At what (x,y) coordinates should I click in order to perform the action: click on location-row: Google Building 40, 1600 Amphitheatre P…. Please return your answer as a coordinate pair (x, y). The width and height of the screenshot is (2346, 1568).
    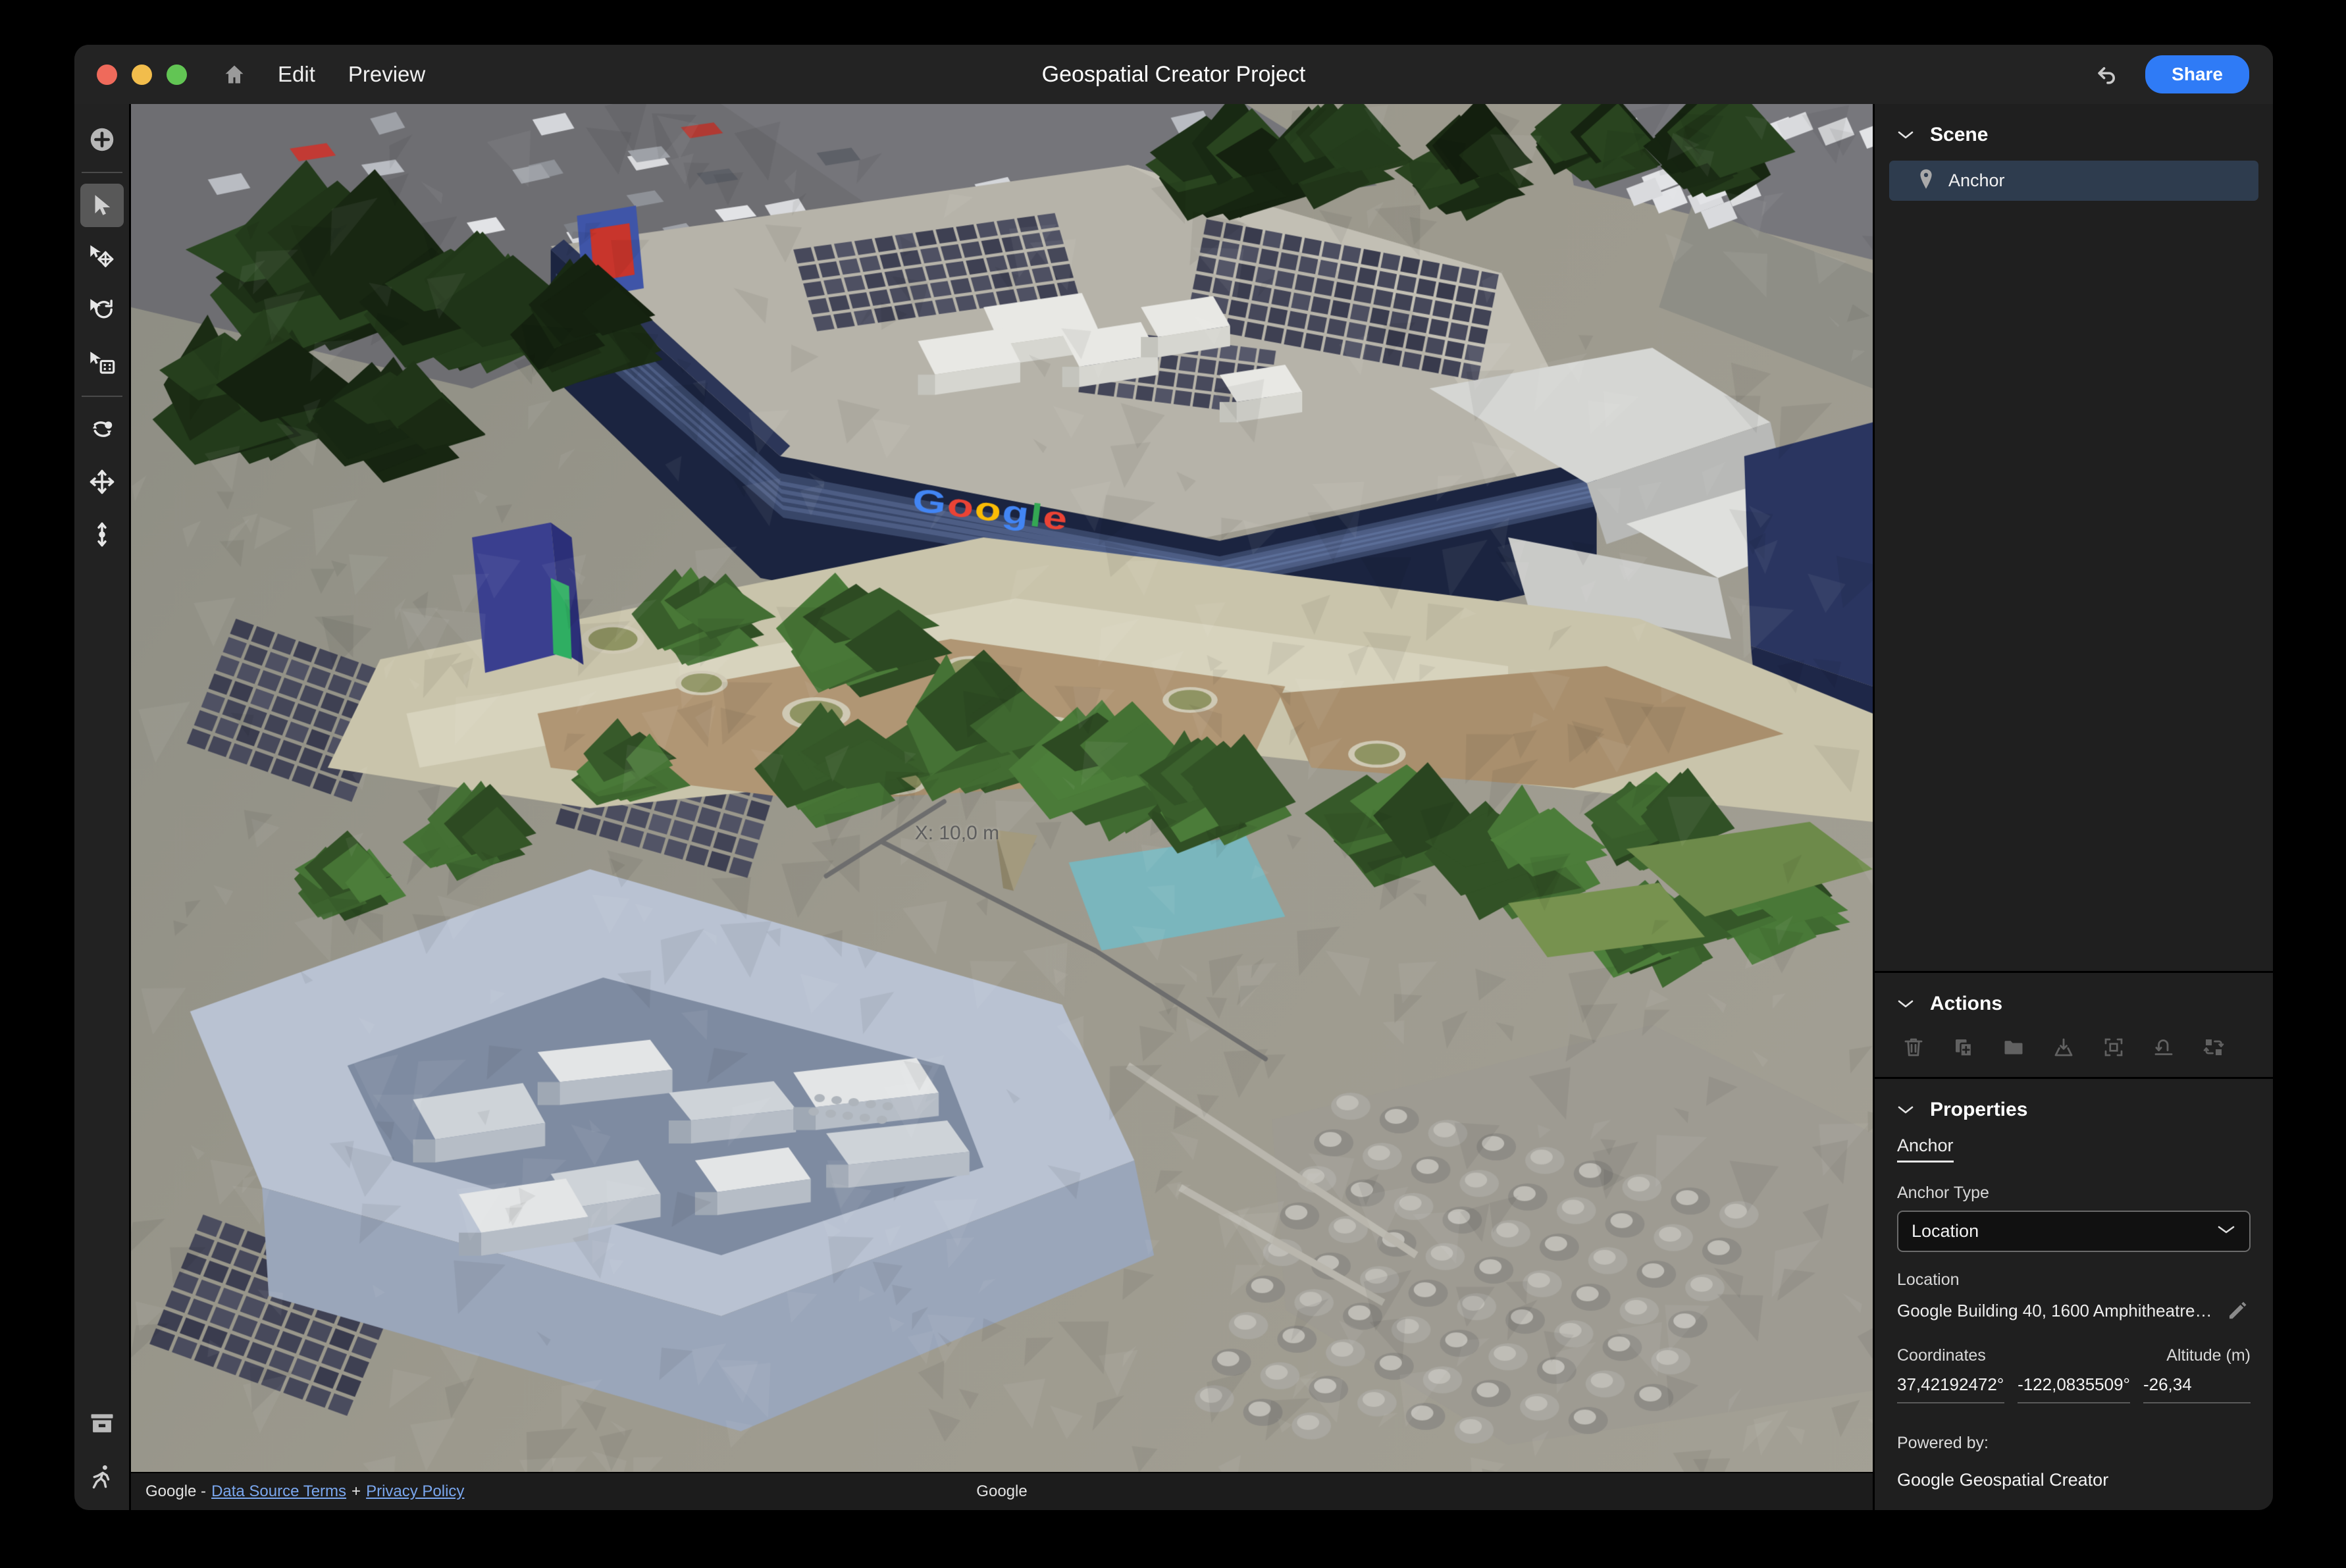
    Looking at the image, I should click on (2074, 1311).